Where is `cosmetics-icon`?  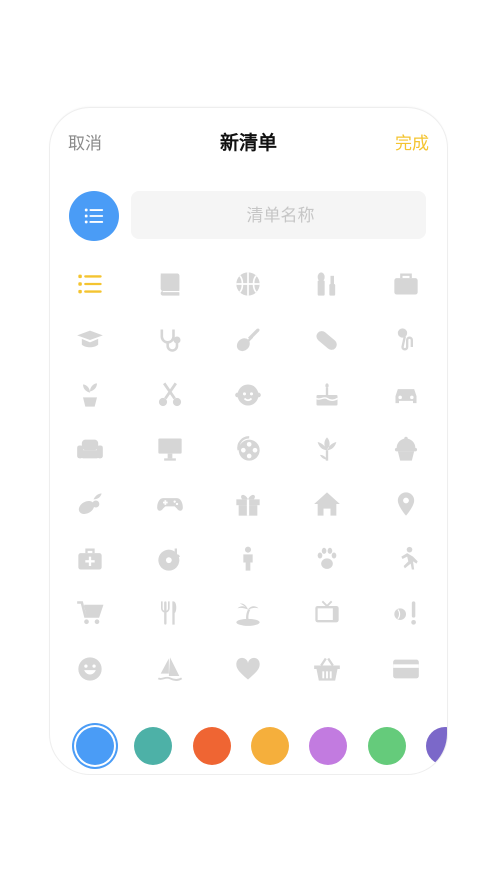 cosmetics-icon is located at coordinates (326, 284).